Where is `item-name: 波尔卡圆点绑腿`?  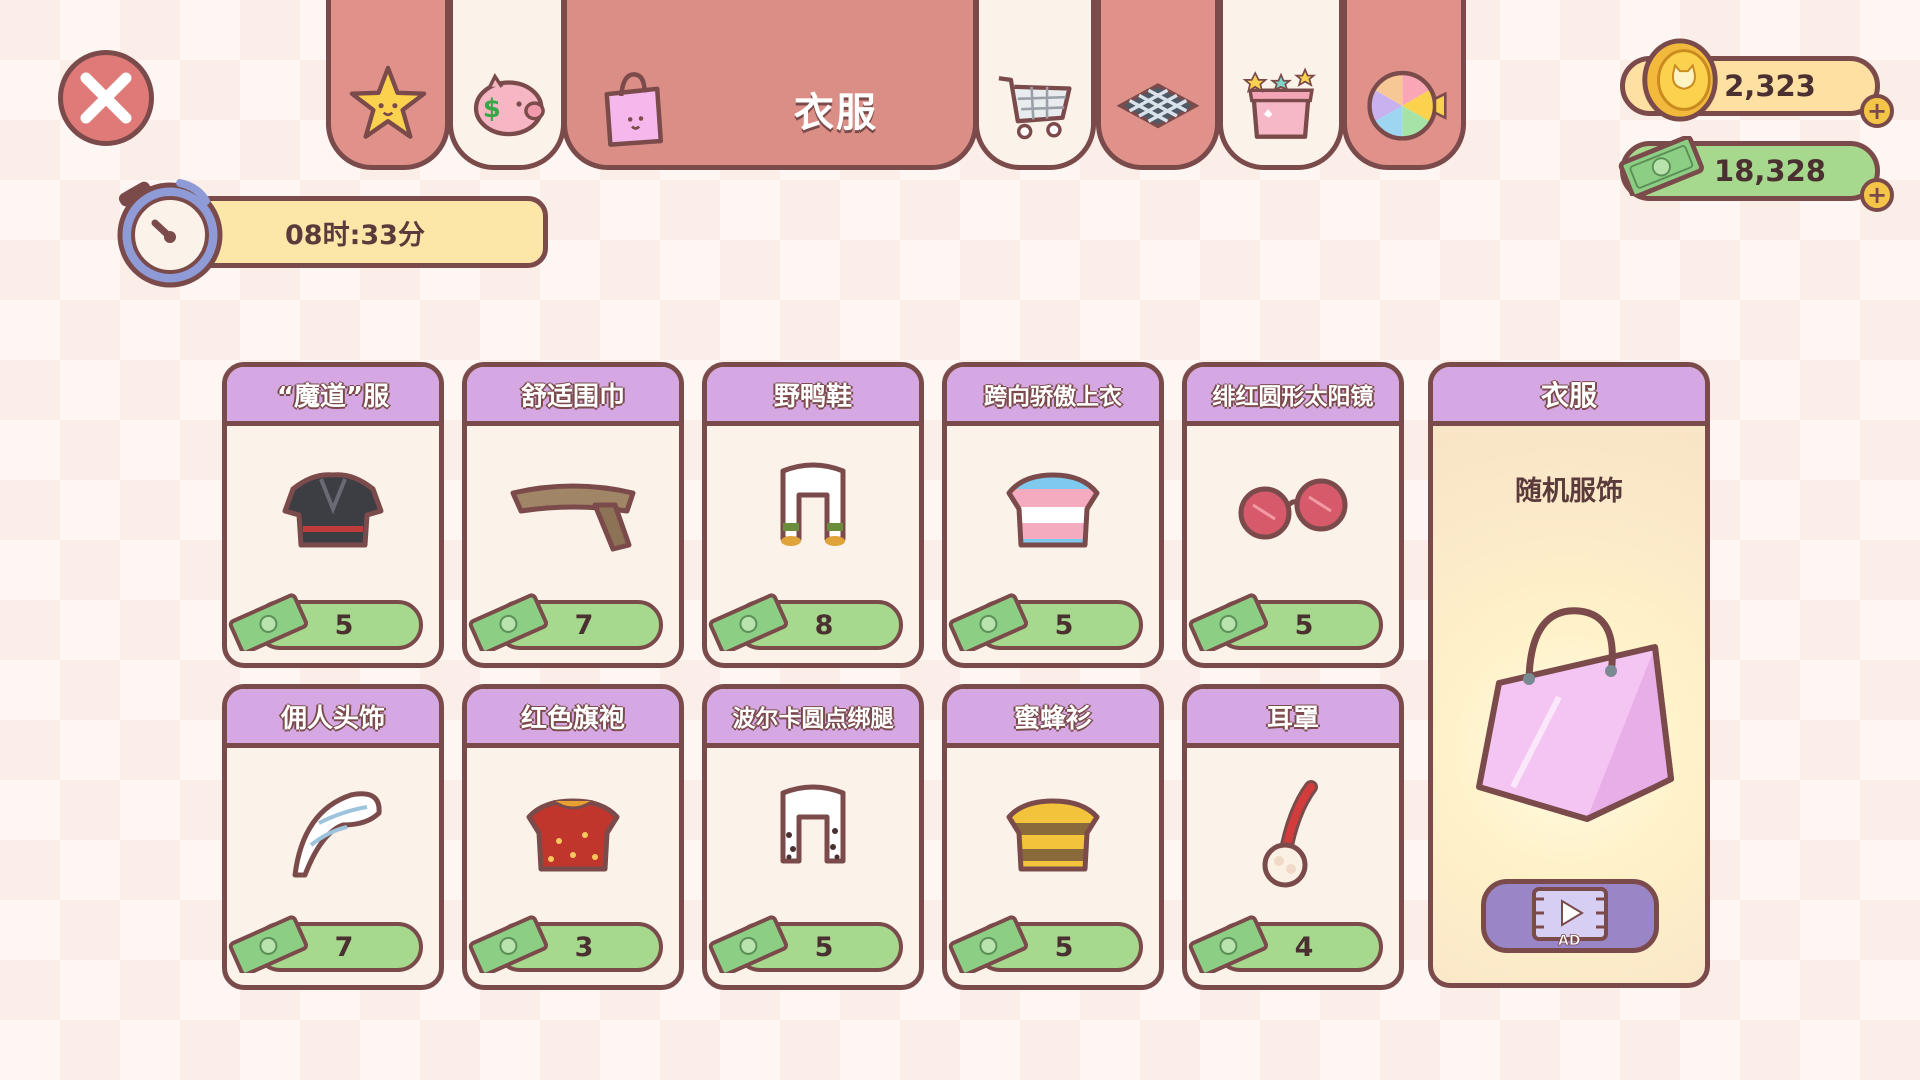 item-name: 波尔卡圆点绑腿 is located at coordinates (813, 718).